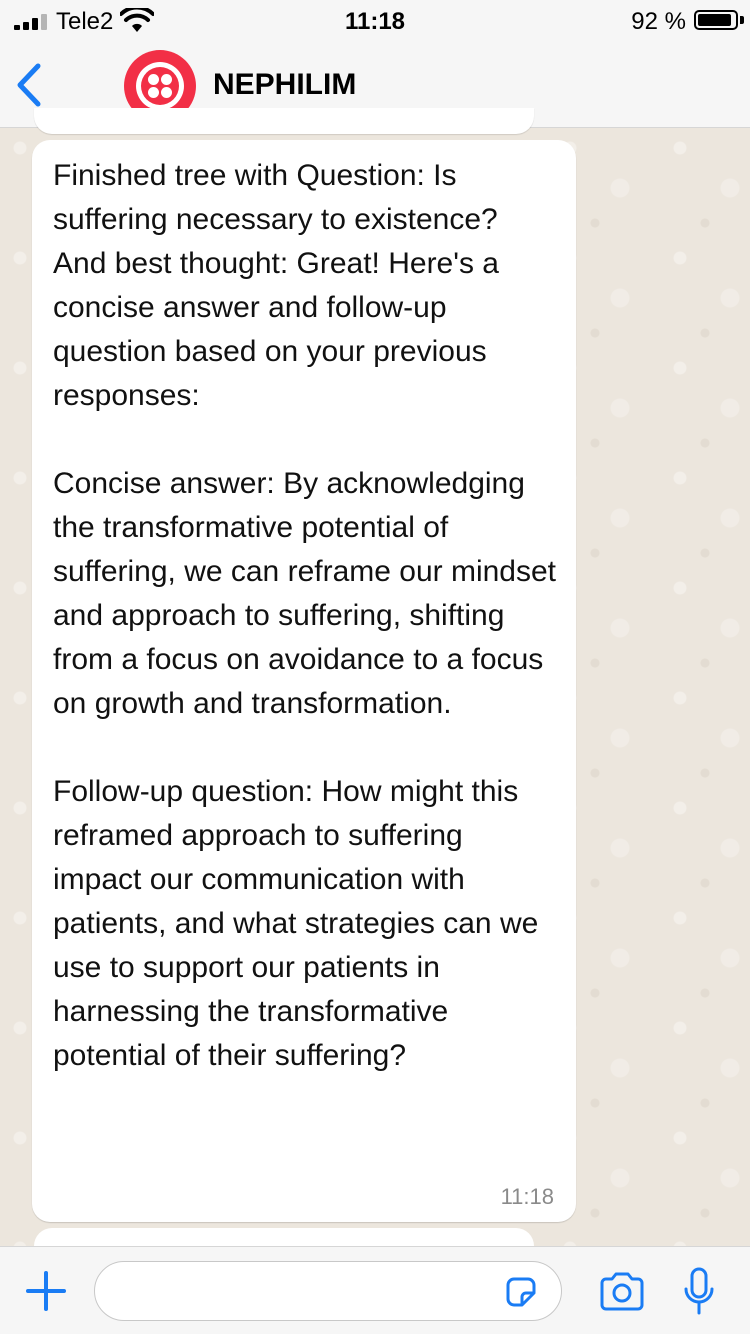  I want to click on avatar-logo-center, so click(160, 86).